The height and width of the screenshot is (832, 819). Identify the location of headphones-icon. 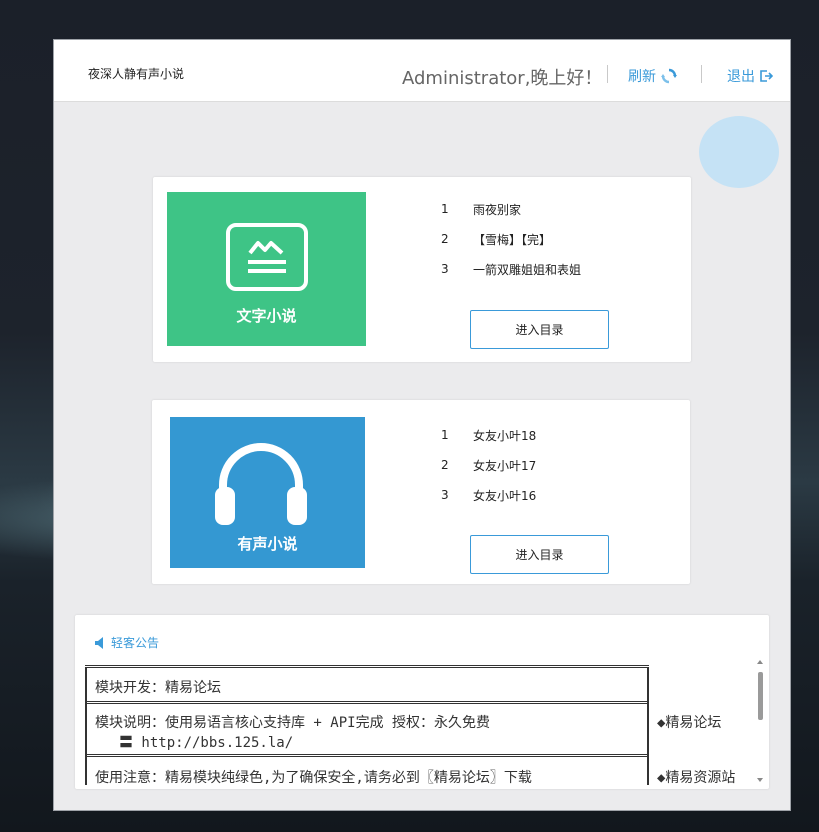
(261, 484).